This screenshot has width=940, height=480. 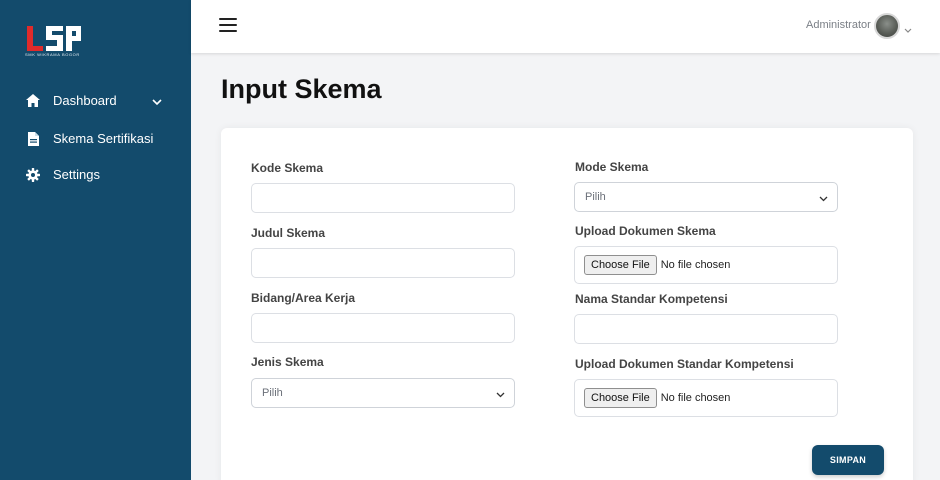 I want to click on judul-skema-label: Judul Skema, so click(x=288, y=233).